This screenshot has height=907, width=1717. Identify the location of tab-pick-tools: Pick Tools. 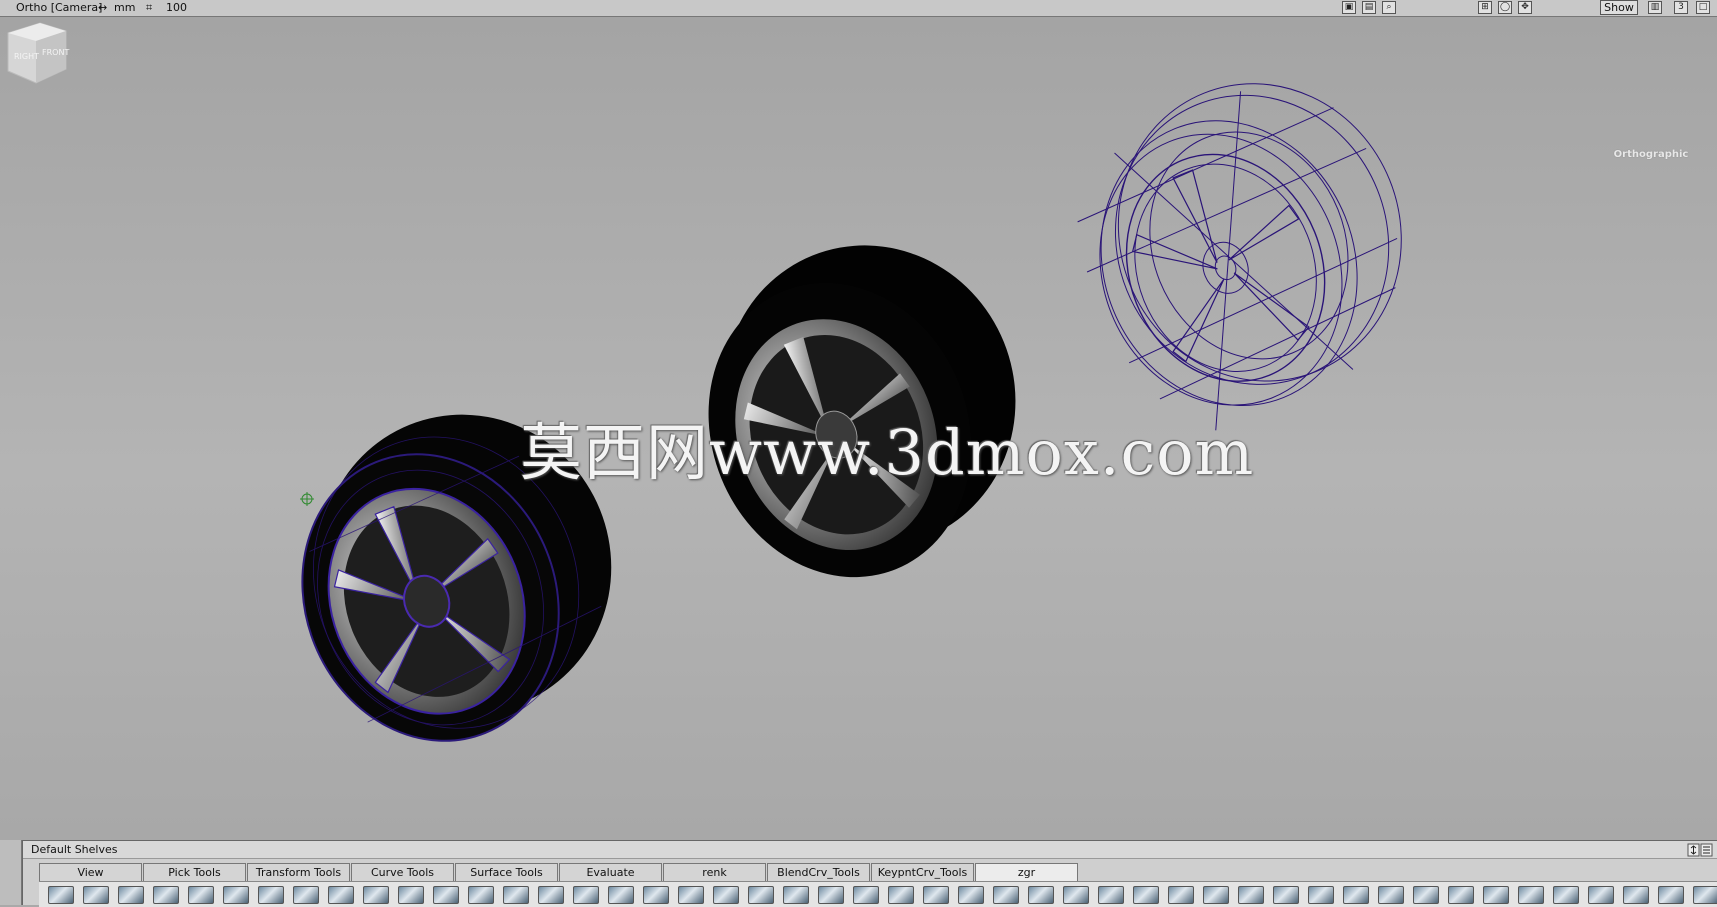
(194, 872).